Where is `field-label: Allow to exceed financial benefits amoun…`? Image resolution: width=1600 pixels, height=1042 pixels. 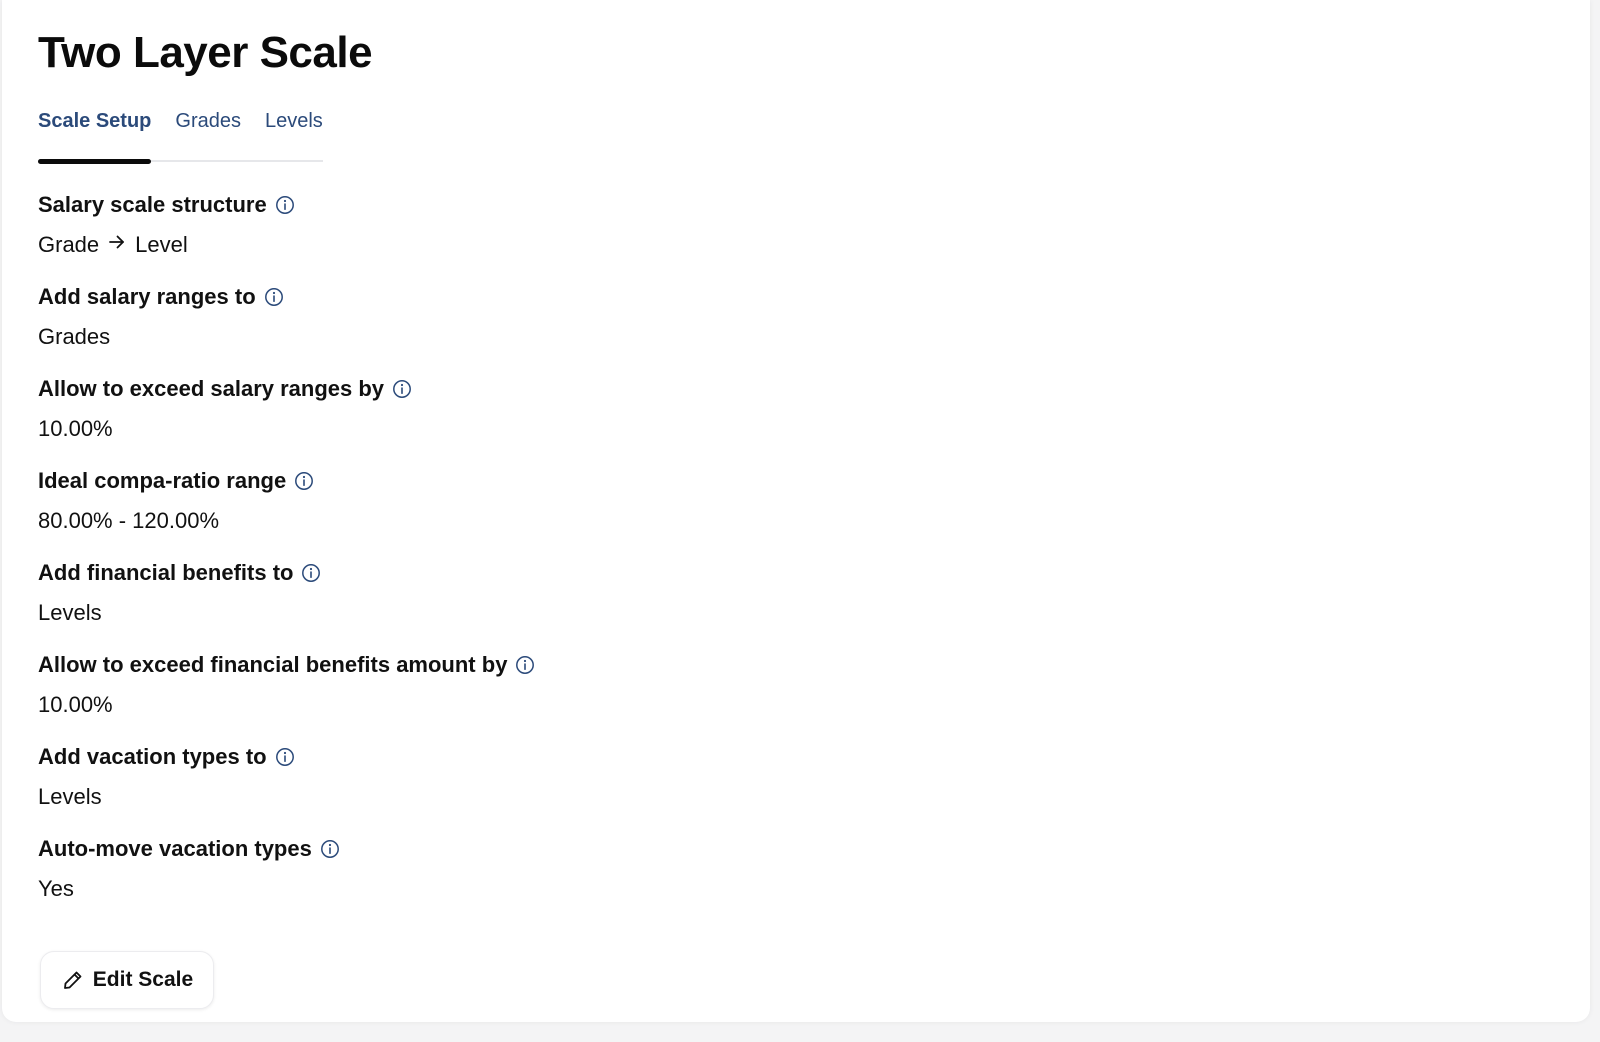 field-label: Allow to exceed financial benefits amoun… is located at coordinates (273, 664).